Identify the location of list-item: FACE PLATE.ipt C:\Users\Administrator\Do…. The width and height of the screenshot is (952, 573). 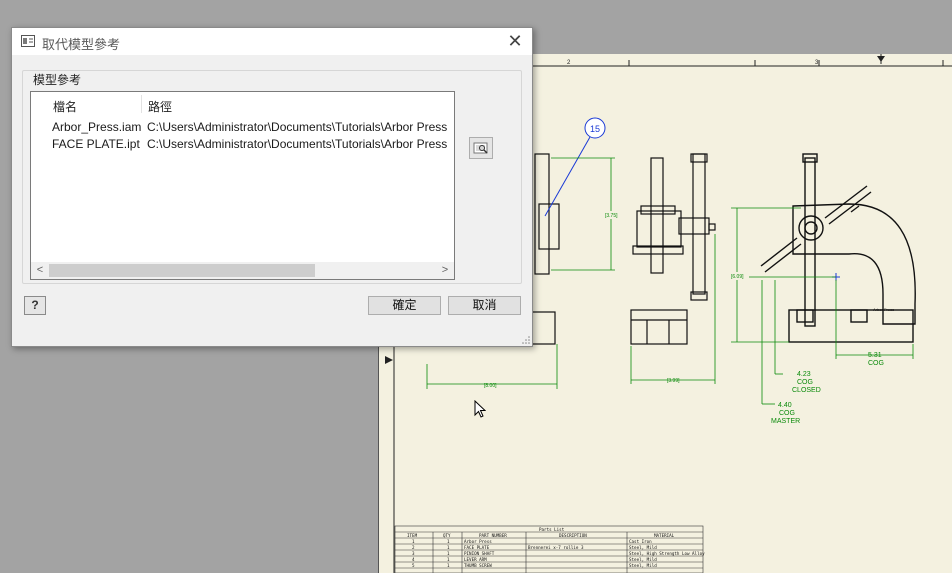
(242, 144).